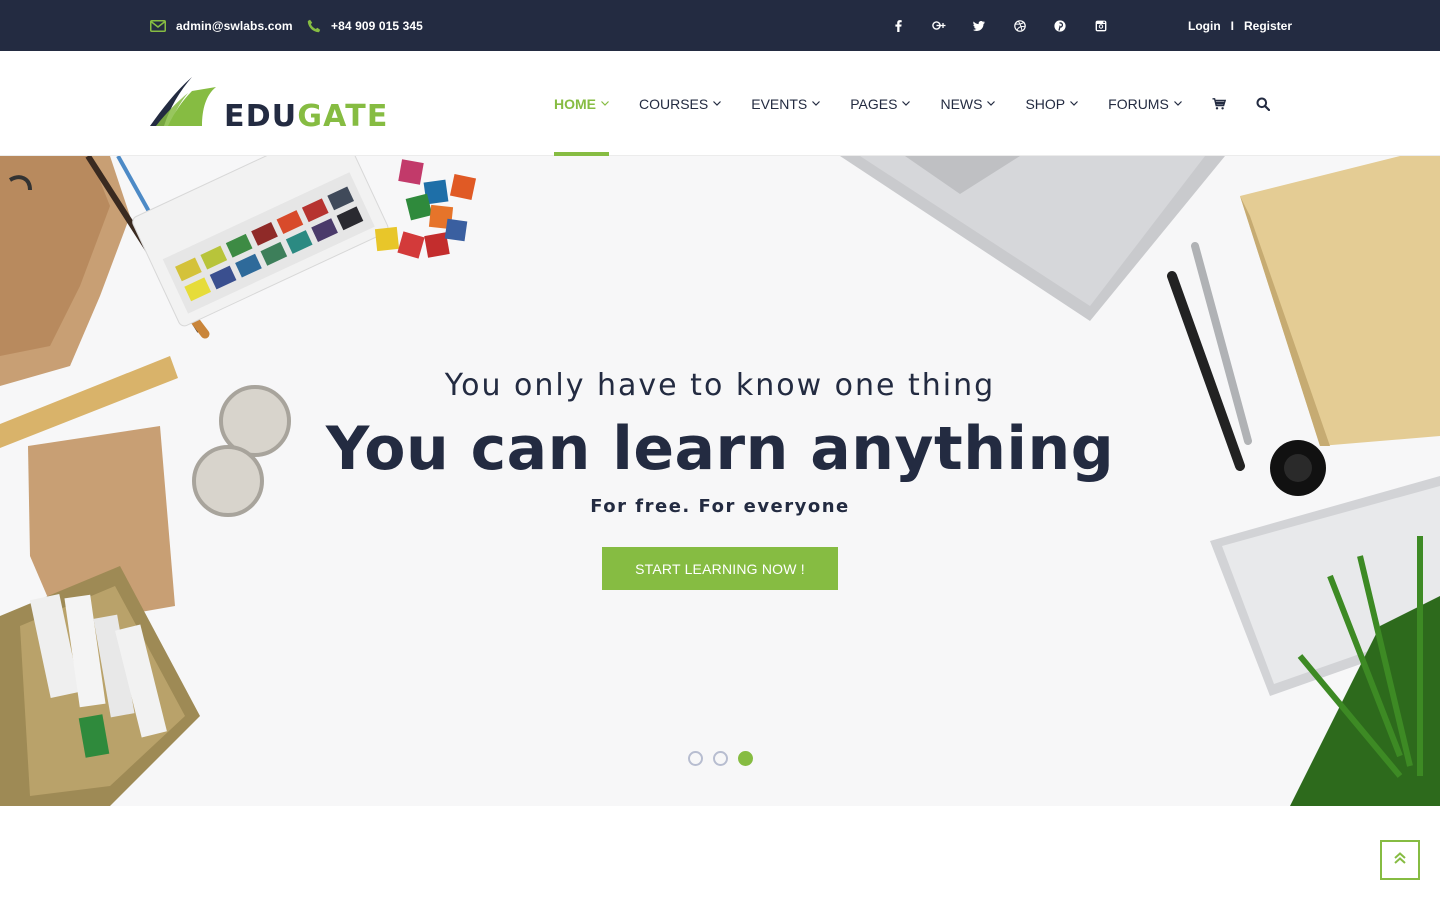 The width and height of the screenshot is (1440, 900). Describe the element at coordinates (377, 25) in the screenshot. I see `contact-phone-text: +84 909 015 345` at that location.